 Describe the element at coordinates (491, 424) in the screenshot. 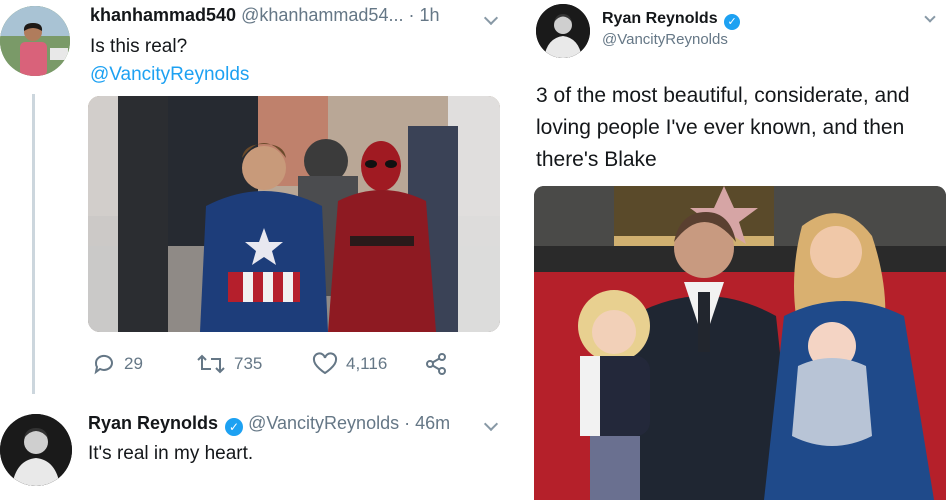

I see `reply-menu-chevron-icon` at that location.